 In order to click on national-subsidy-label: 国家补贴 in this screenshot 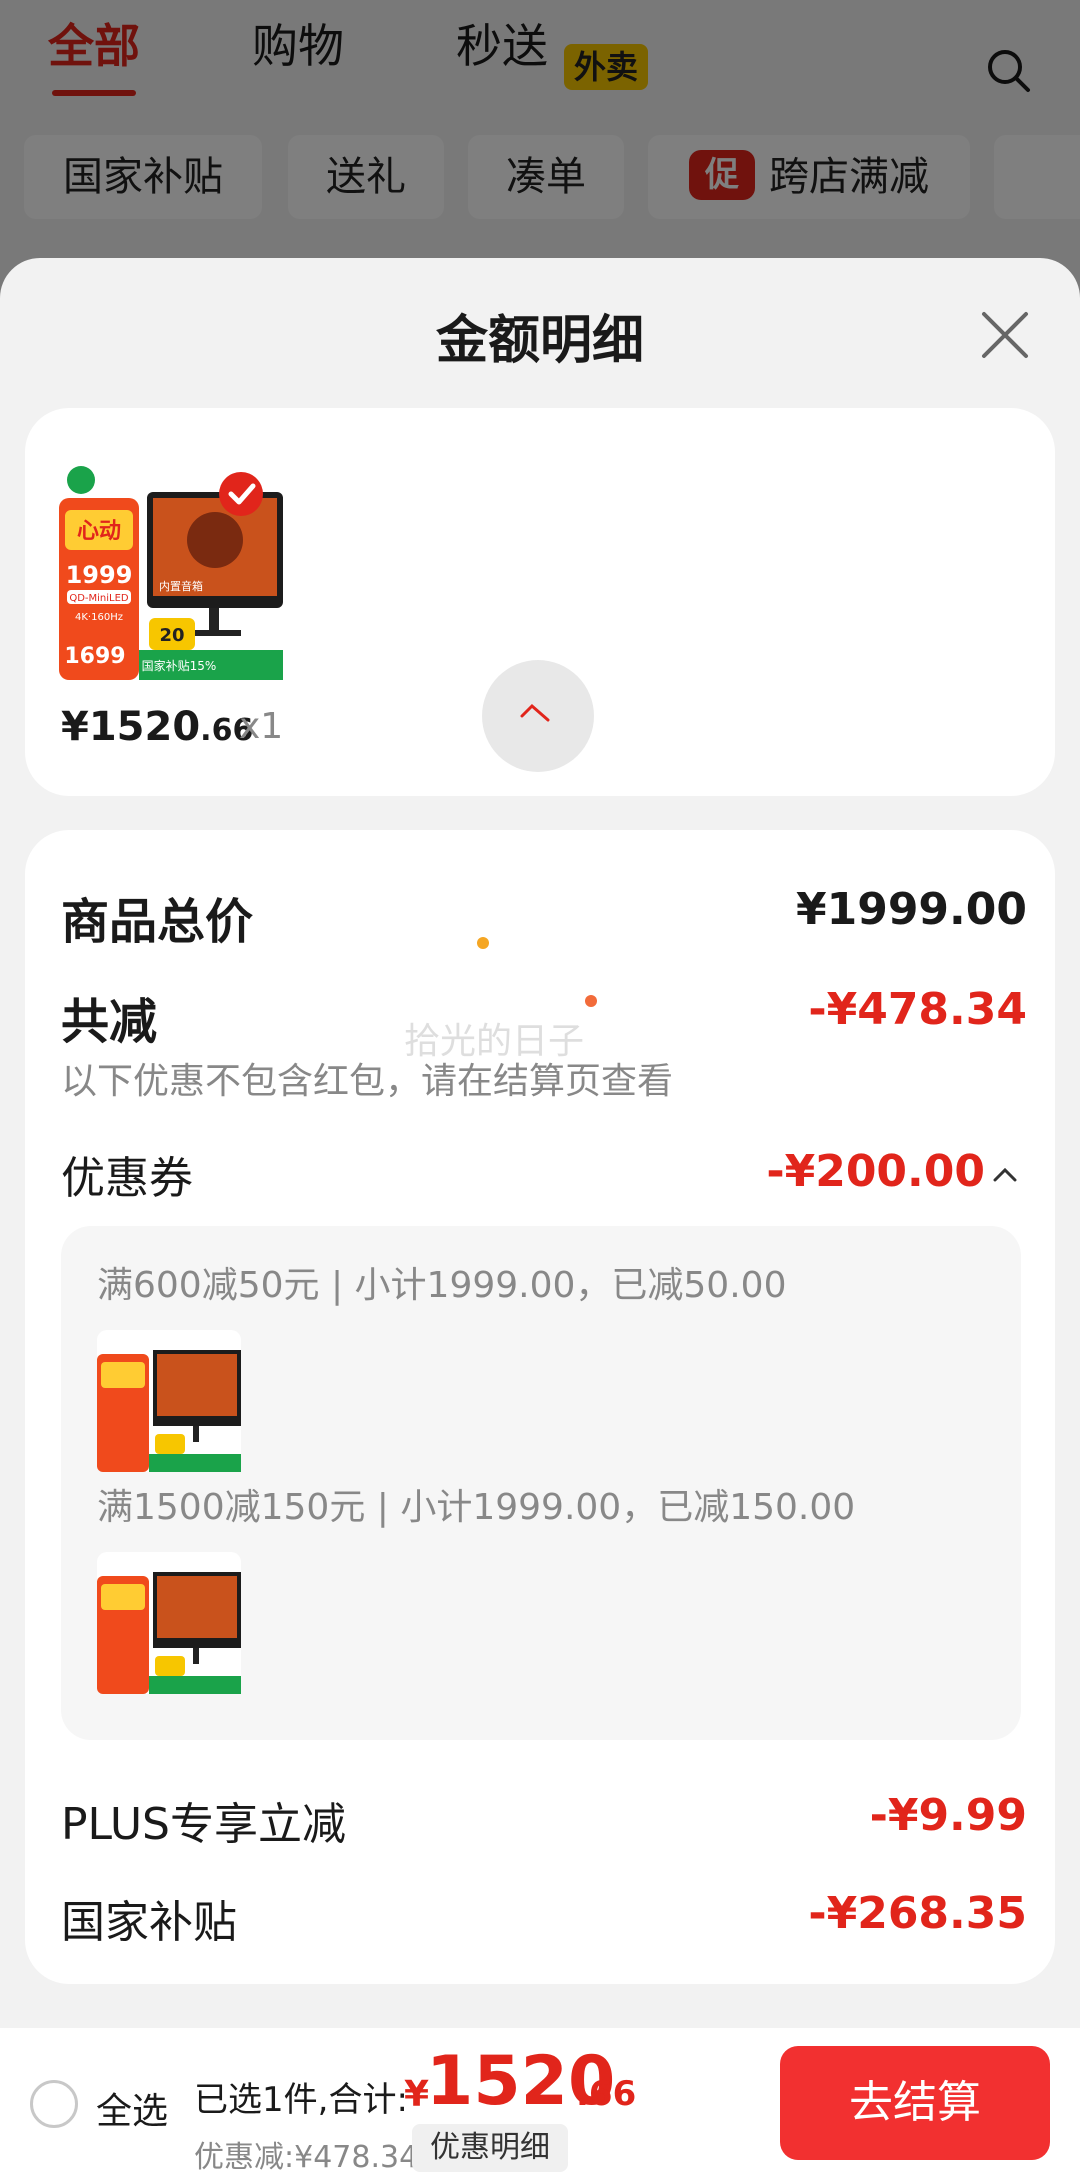, I will do `click(149, 1922)`.